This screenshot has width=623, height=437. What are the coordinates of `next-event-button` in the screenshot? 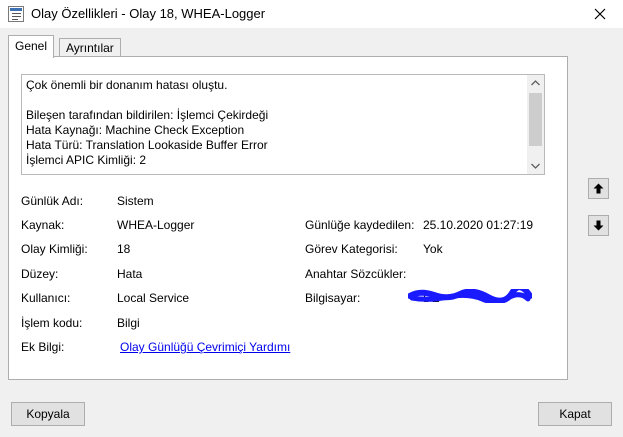 It's located at (598, 225).